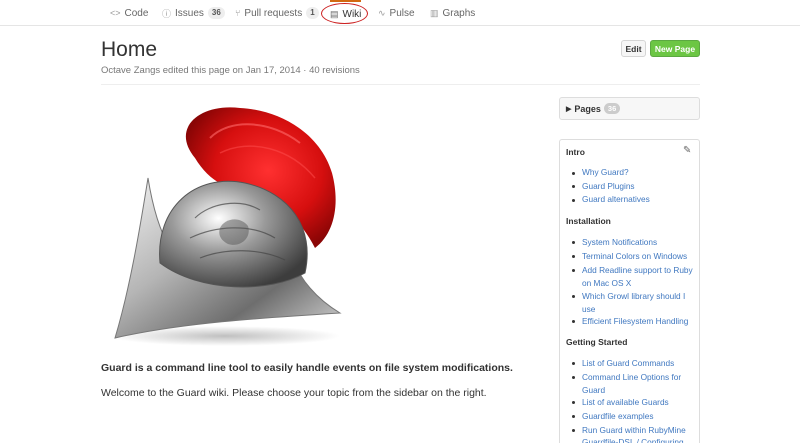 Image resolution: width=800 pixels, height=443 pixels. I want to click on tab-graphs: ▥ Graphs, so click(452, 13).